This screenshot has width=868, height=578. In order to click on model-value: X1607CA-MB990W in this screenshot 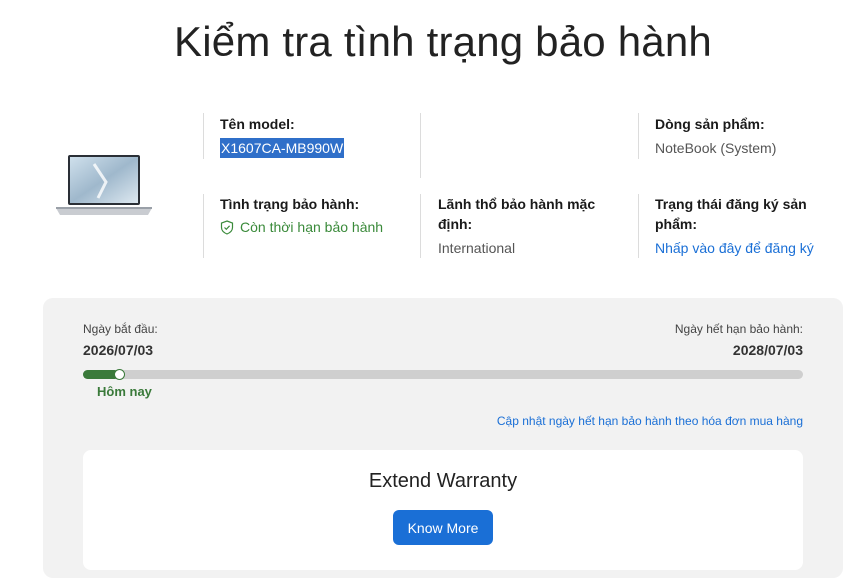, I will do `click(282, 148)`.